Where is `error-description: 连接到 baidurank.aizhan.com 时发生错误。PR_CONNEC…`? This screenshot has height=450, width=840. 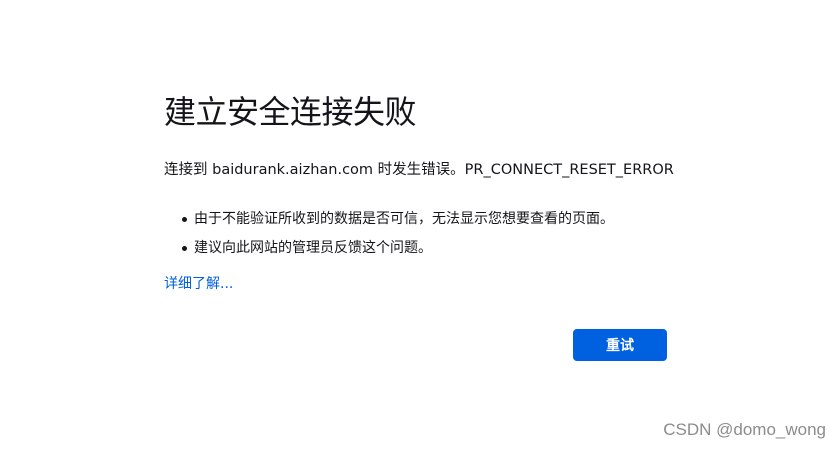 error-description: 连接到 baidurank.aizhan.com 时发生错误。PR_CONNEC… is located at coordinates (419, 170).